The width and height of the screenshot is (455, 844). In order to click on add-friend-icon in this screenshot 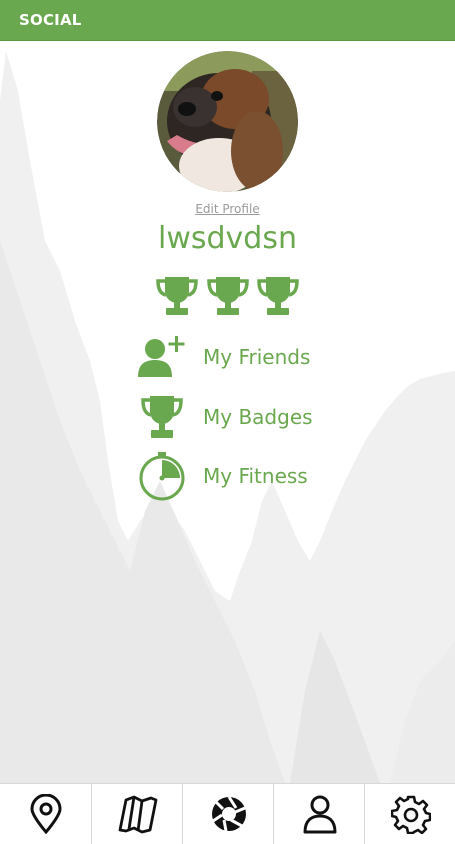, I will do `click(161, 356)`.